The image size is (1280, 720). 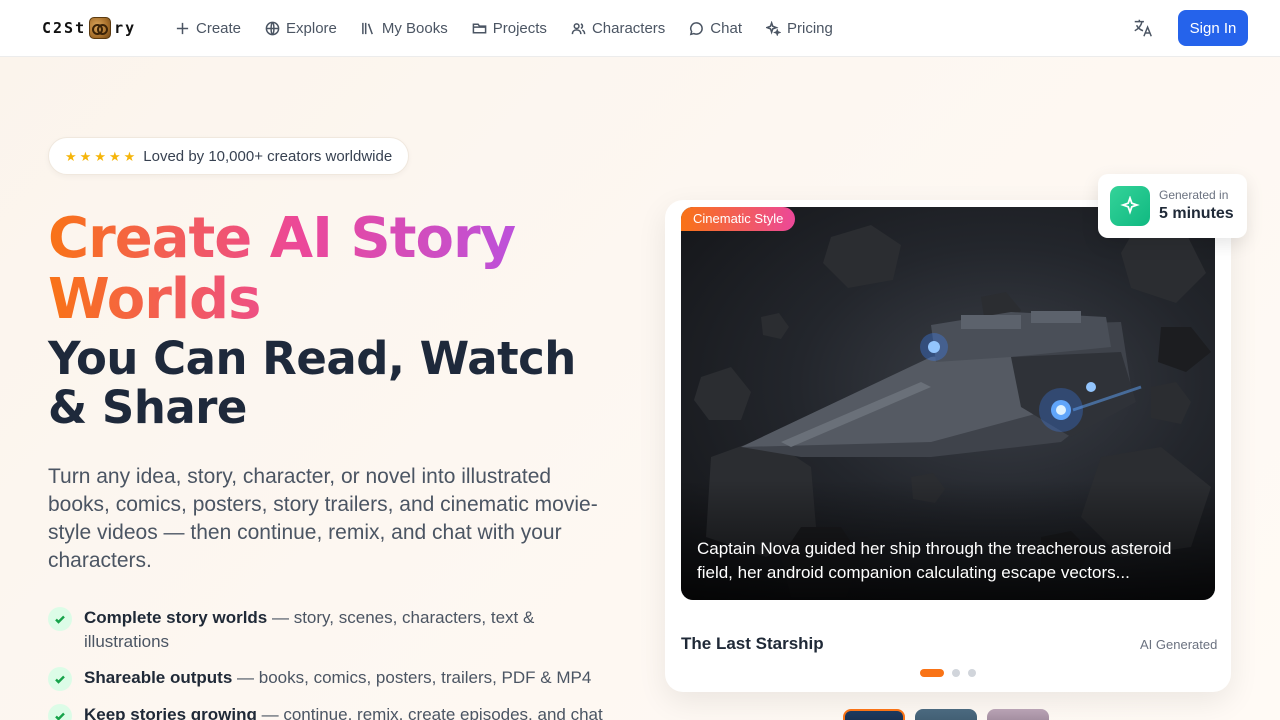 I want to click on nav-explore-label: Explore, so click(x=311, y=28).